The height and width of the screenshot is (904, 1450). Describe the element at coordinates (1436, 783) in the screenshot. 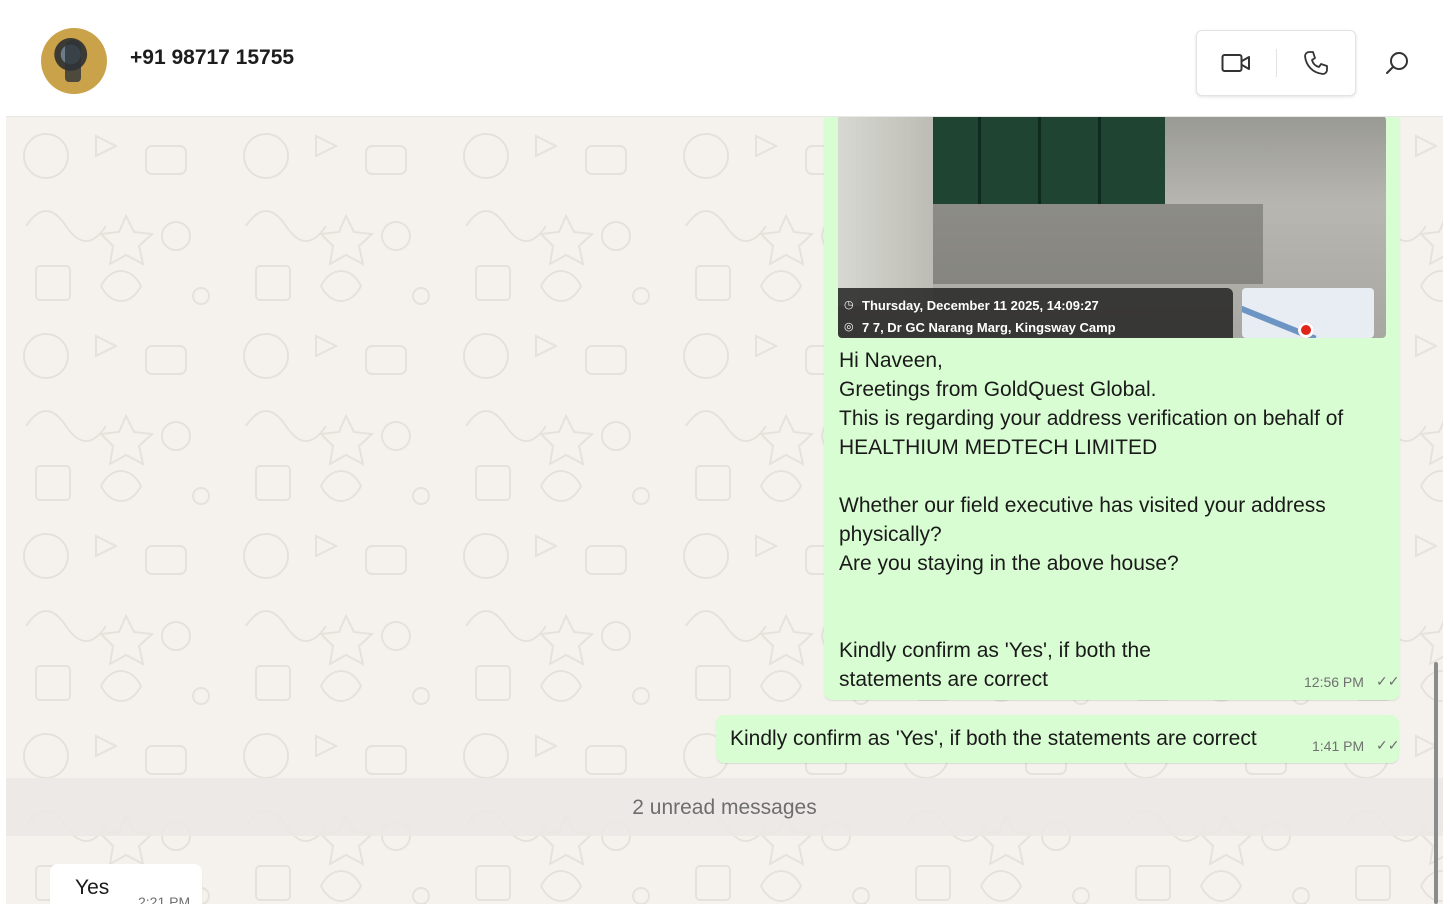

I see `chat-scrollbar` at that location.